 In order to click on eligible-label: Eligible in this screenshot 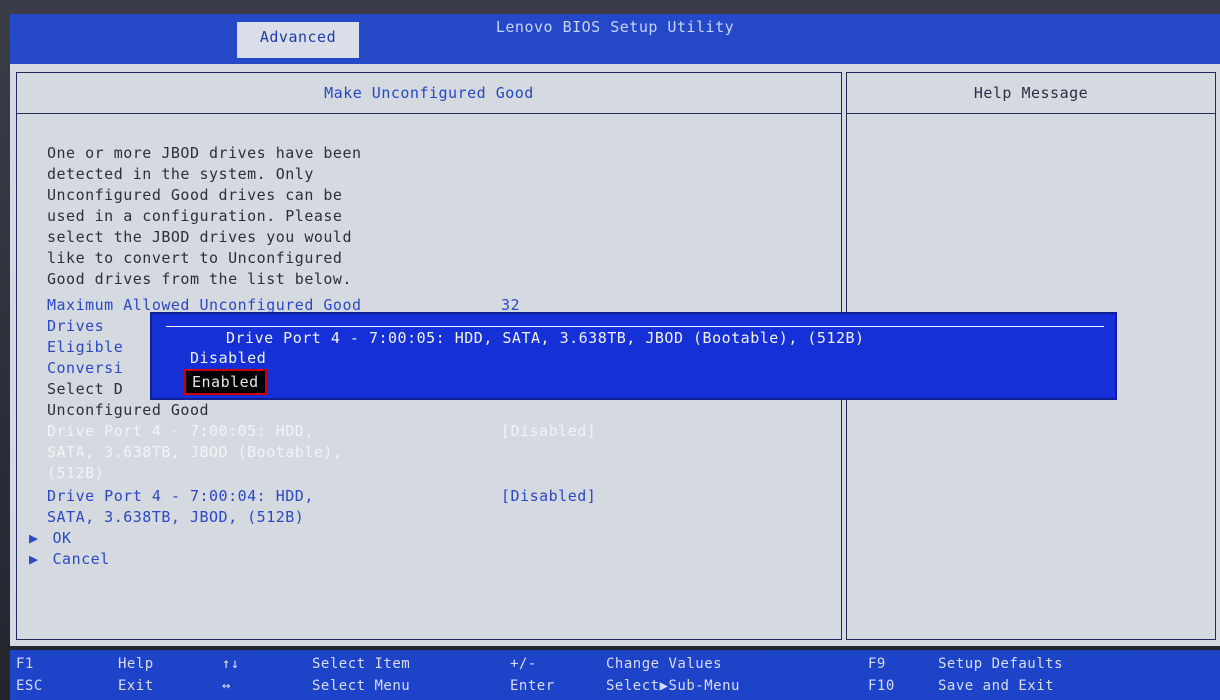, I will do `click(85, 347)`.